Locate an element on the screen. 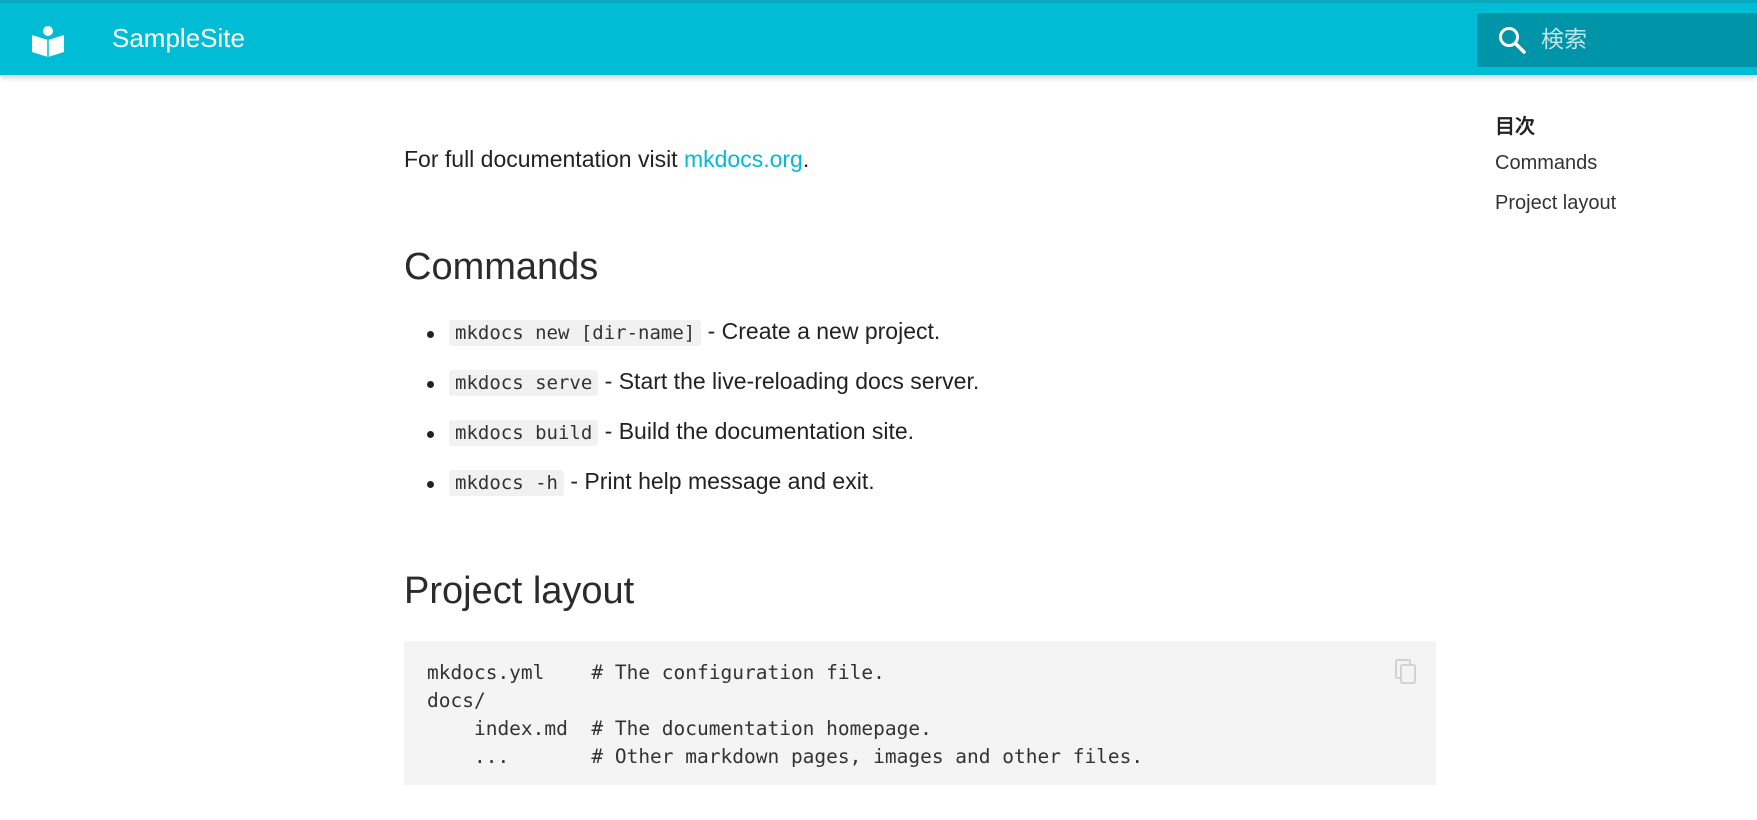 This screenshot has height=820, width=1757. search-input is located at coordinates (1641, 40).